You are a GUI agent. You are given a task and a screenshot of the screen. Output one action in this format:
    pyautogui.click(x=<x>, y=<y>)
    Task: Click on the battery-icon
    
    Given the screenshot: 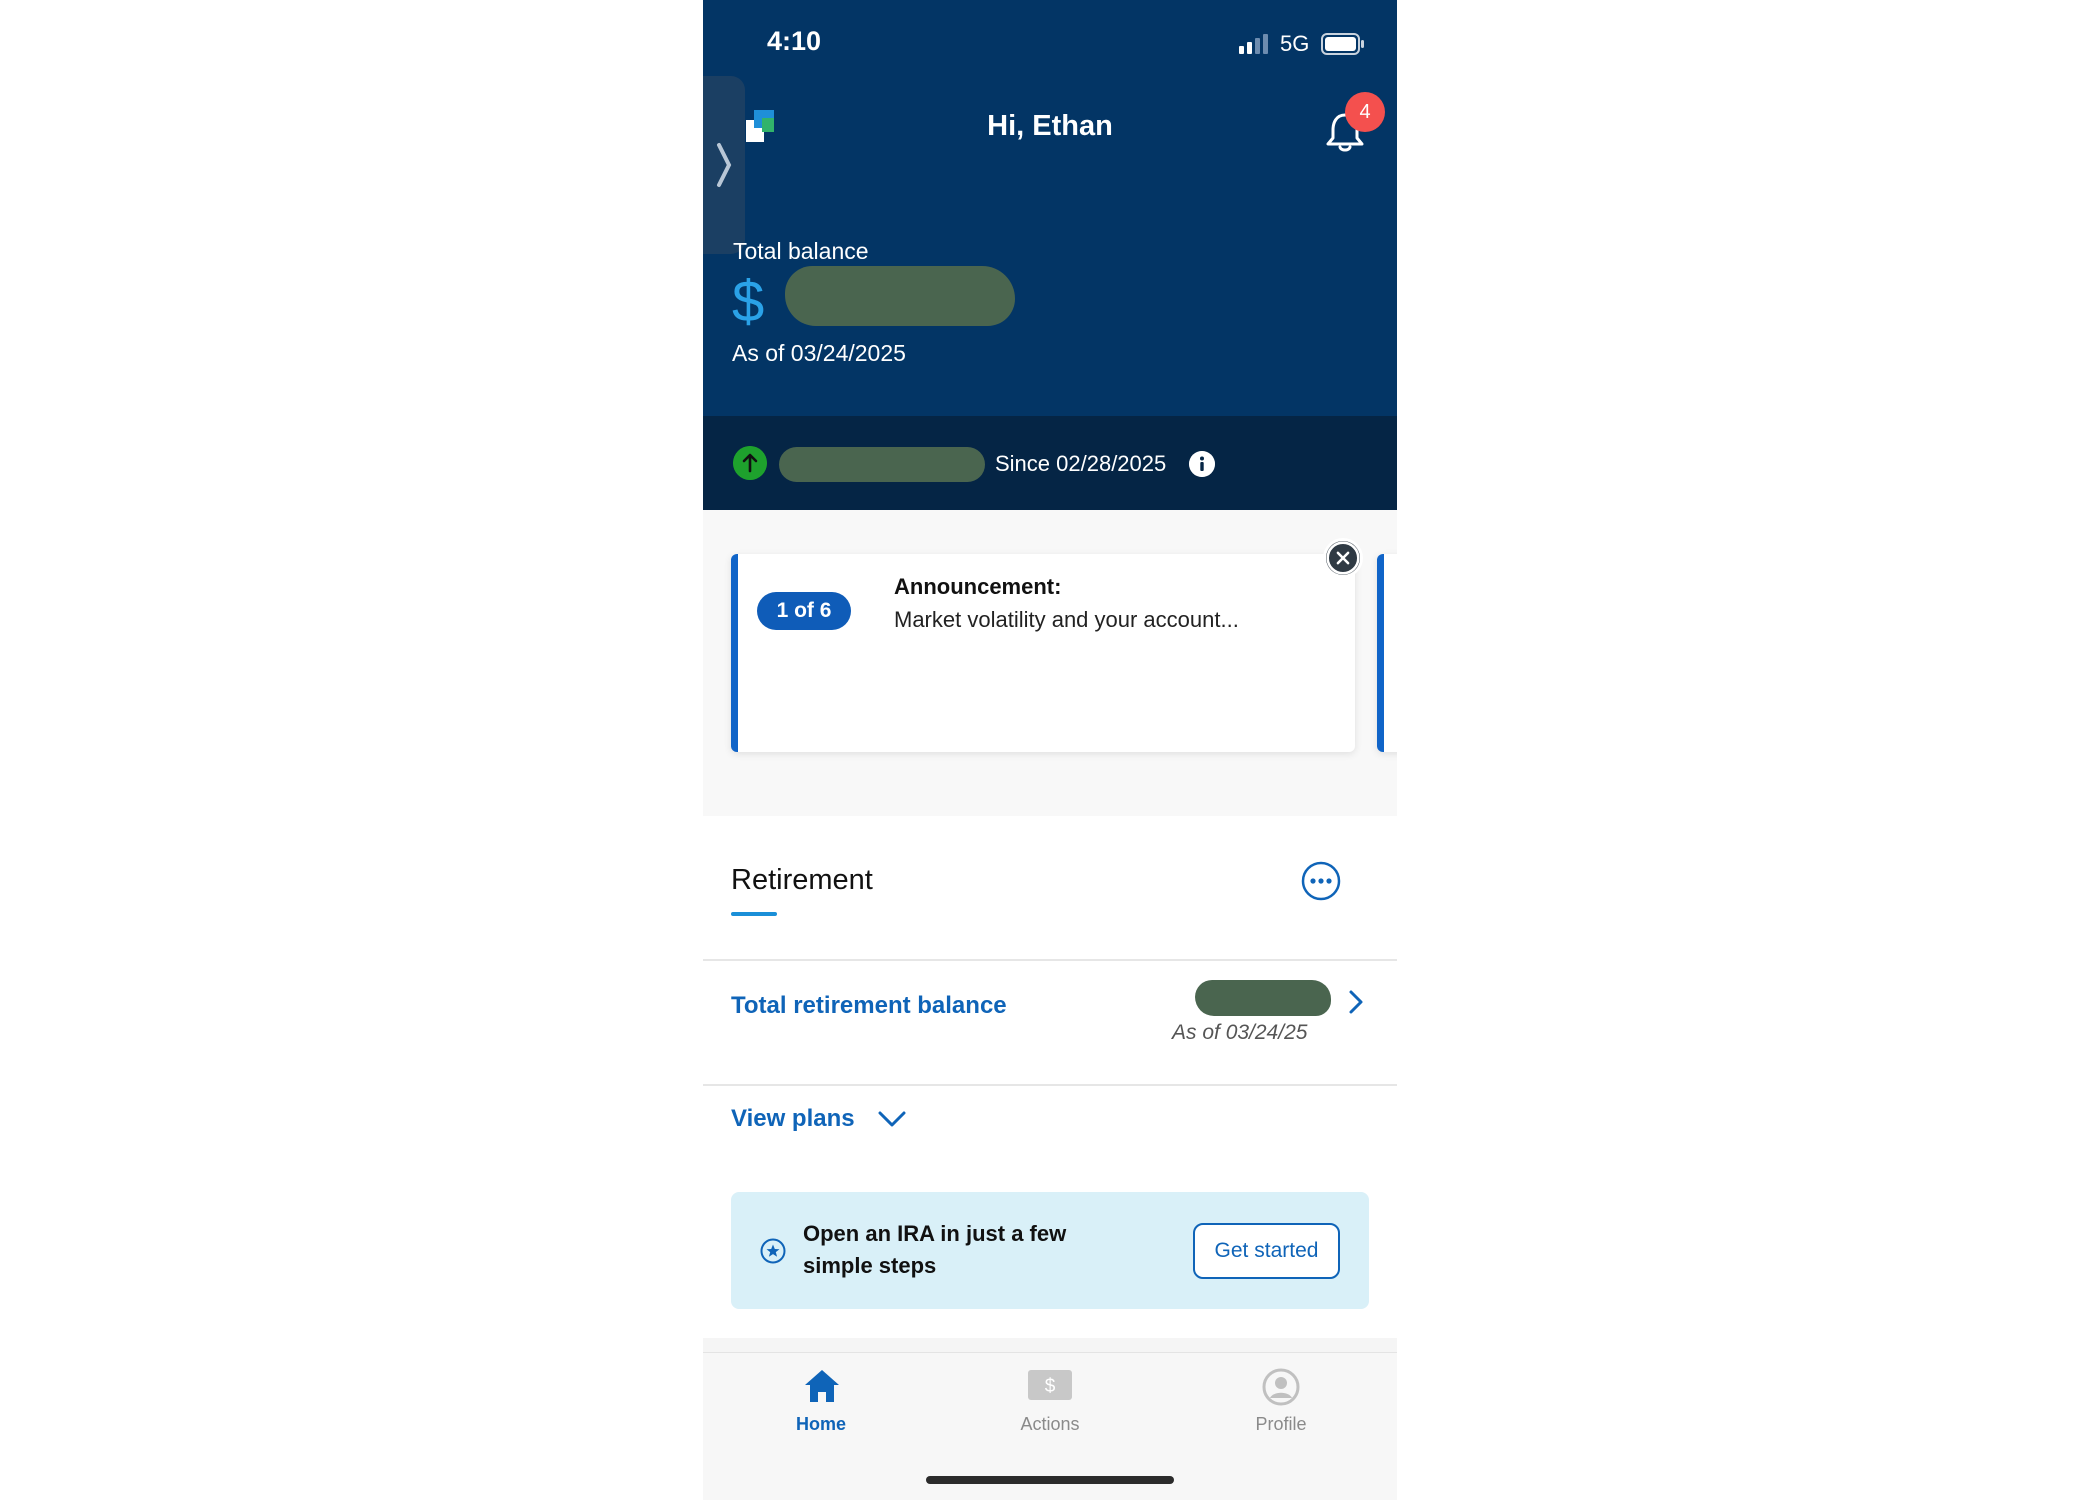 What is the action you would take?
    pyautogui.click(x=1342, y=44)
    